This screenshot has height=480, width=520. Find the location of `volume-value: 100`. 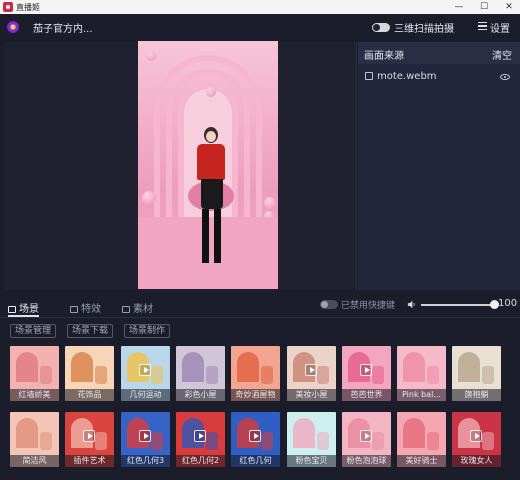

volume-value: 100 is located at coordinates (508, 303).